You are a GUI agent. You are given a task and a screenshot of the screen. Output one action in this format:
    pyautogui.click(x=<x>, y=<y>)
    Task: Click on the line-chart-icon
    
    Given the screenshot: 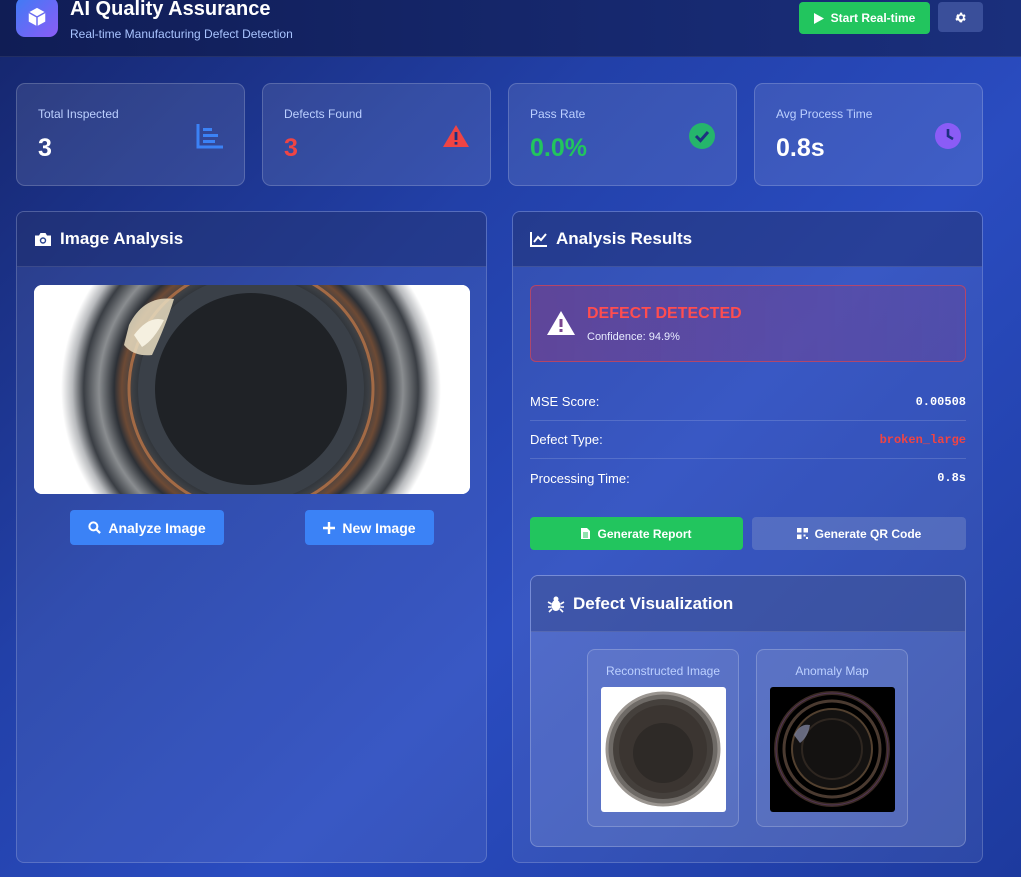 What is the action you would take?
    pyautogui.click(x=538, y=239)
    